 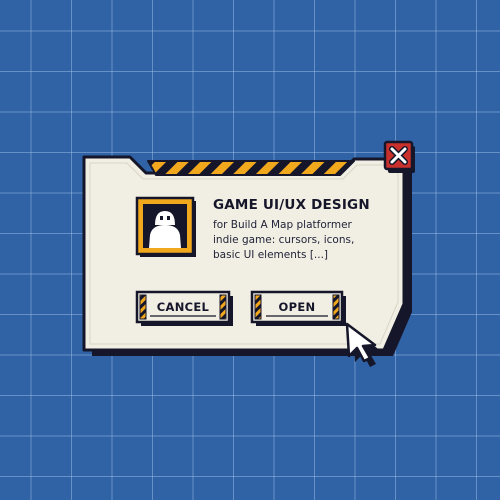 What do you see at coordinates (291, 205) in the screenshot?
I see `dialog-title: GAME UI/UX DESIGN` at bounding box center [291, 205].